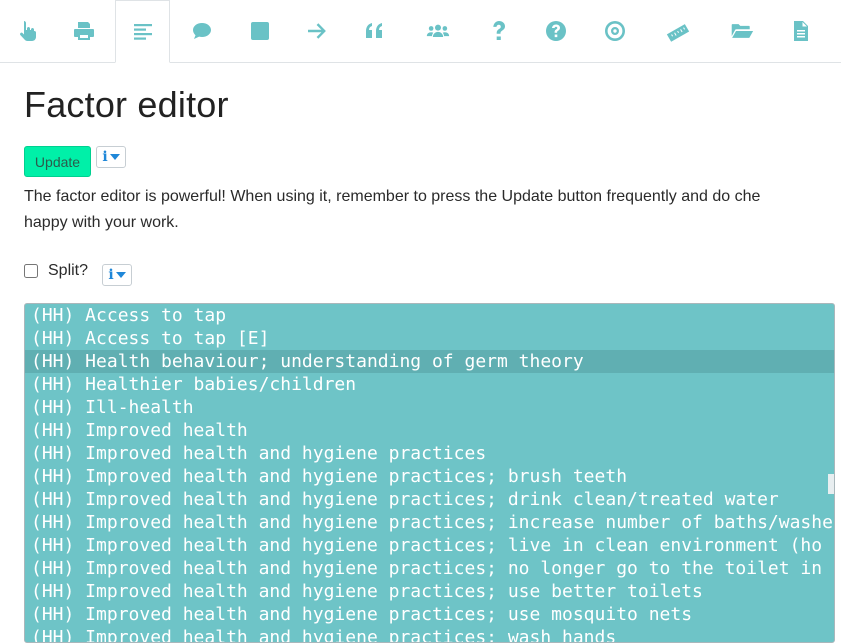  What do you see at coordinates (801, 31) in the screenshot?
I see `file-icon` at bounding box center [801, 31].